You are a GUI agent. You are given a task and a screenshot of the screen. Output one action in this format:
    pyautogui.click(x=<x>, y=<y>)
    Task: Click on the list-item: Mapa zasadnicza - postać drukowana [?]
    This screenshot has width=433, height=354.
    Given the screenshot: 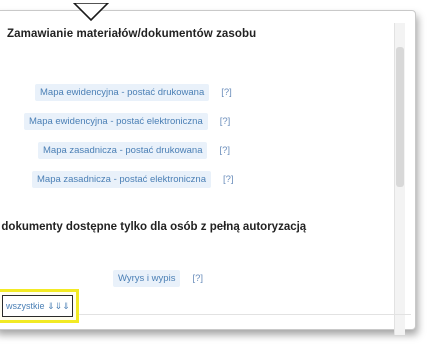 What is the action you would take?
    pyautogui.click(x=134, y=150)
    